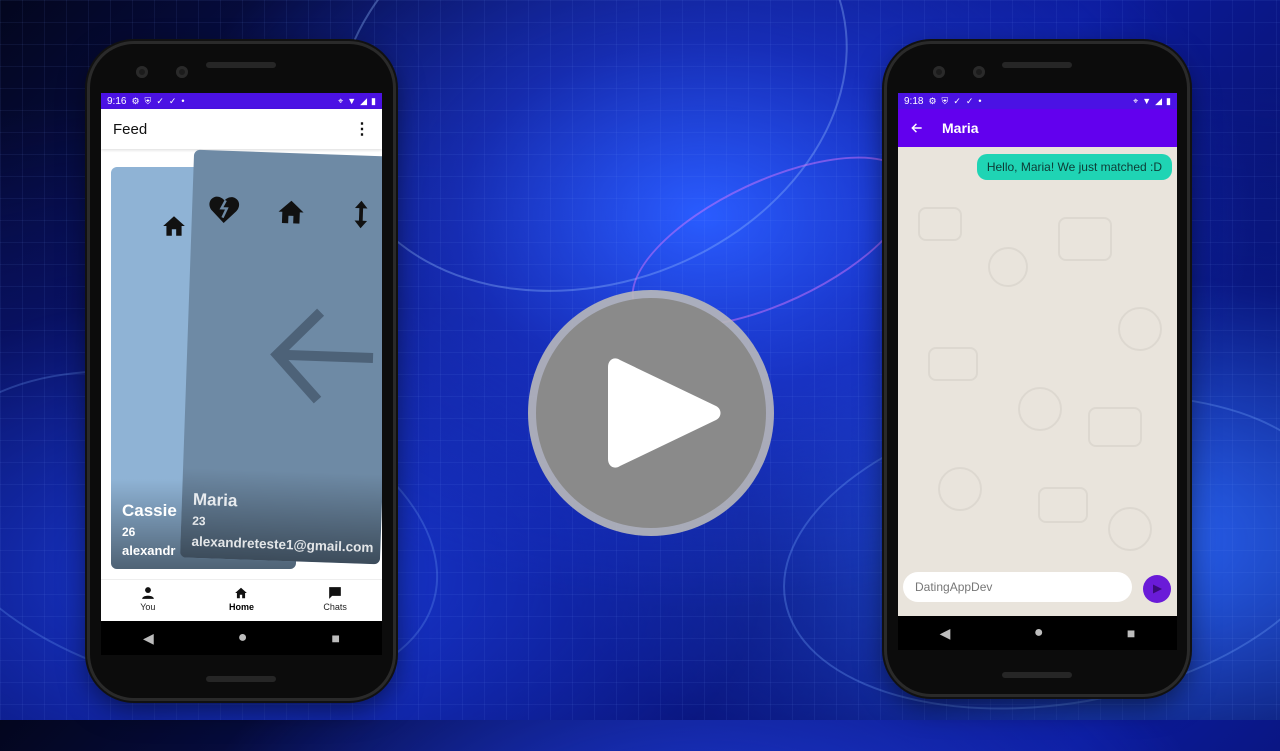 Image resolution: width=1280 pixels, height=751 pixels. What do you see at coordinates (241, 607) in the screenshot?
I see `nav-label: Home` at bounding box center [241, 607].